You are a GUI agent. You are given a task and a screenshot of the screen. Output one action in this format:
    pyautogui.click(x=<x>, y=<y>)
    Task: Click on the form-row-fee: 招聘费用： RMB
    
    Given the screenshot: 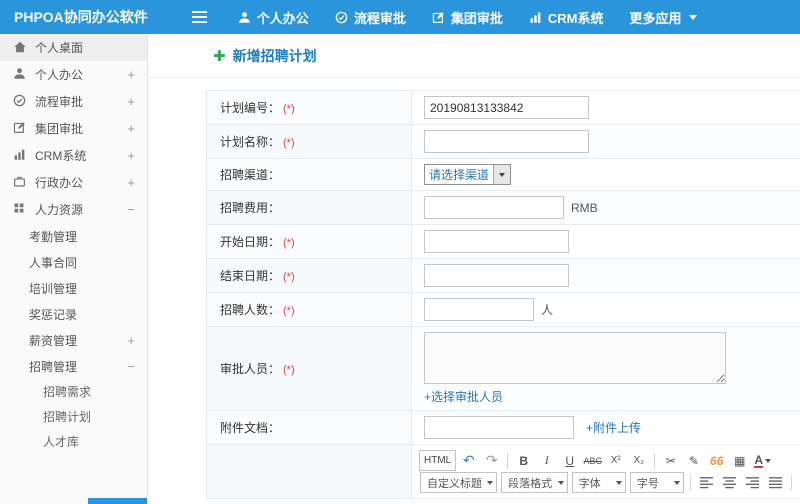 What is the action you would take?
    pyautogui.click(x=503, y=207)
    